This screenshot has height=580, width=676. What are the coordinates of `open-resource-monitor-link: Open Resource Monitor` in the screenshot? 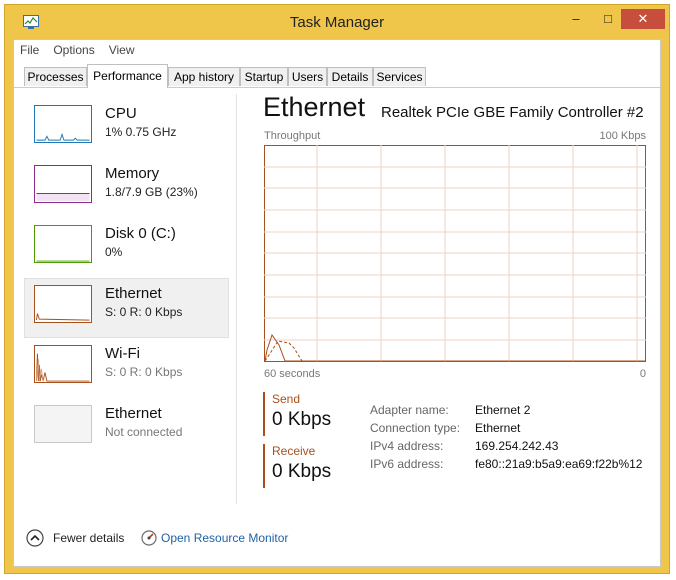 It's located at (224, 538).